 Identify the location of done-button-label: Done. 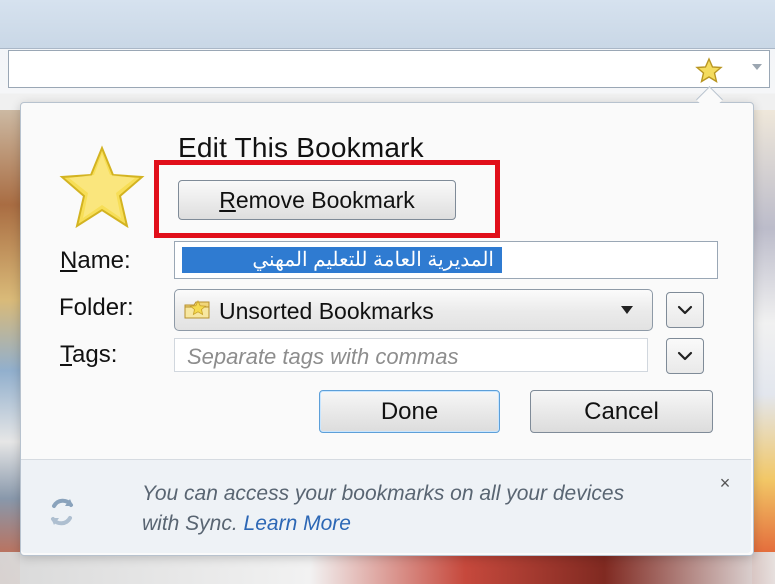
(409, 411).